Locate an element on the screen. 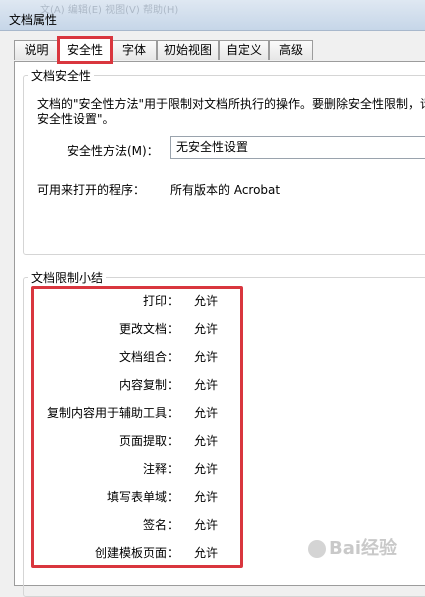 This screenshot has width=425, height=597. restriction-row: 页面提取： 允许 is located at coordinates (134, 441).